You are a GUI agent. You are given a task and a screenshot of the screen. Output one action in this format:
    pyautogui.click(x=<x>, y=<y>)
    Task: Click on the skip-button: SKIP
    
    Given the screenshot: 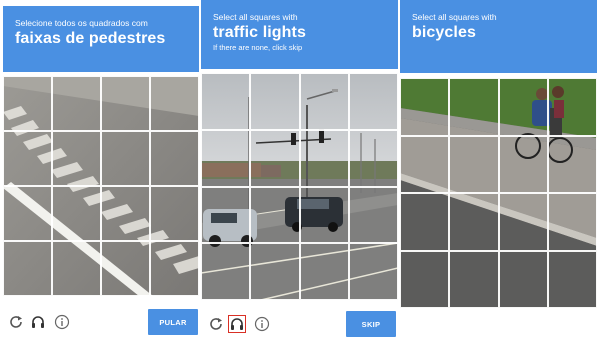 What is the action you would take?
    pyautogui.click(x=371, y=324)
    